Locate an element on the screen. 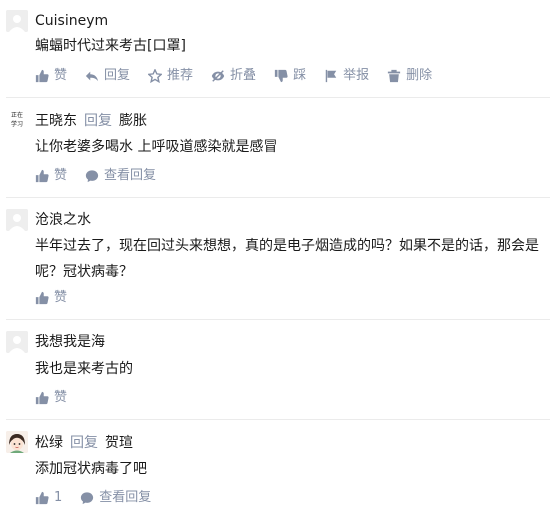 The width and height of the screenshot is (550, 517). comment-author: 我想我是海 is located at coordinates (70, 342).